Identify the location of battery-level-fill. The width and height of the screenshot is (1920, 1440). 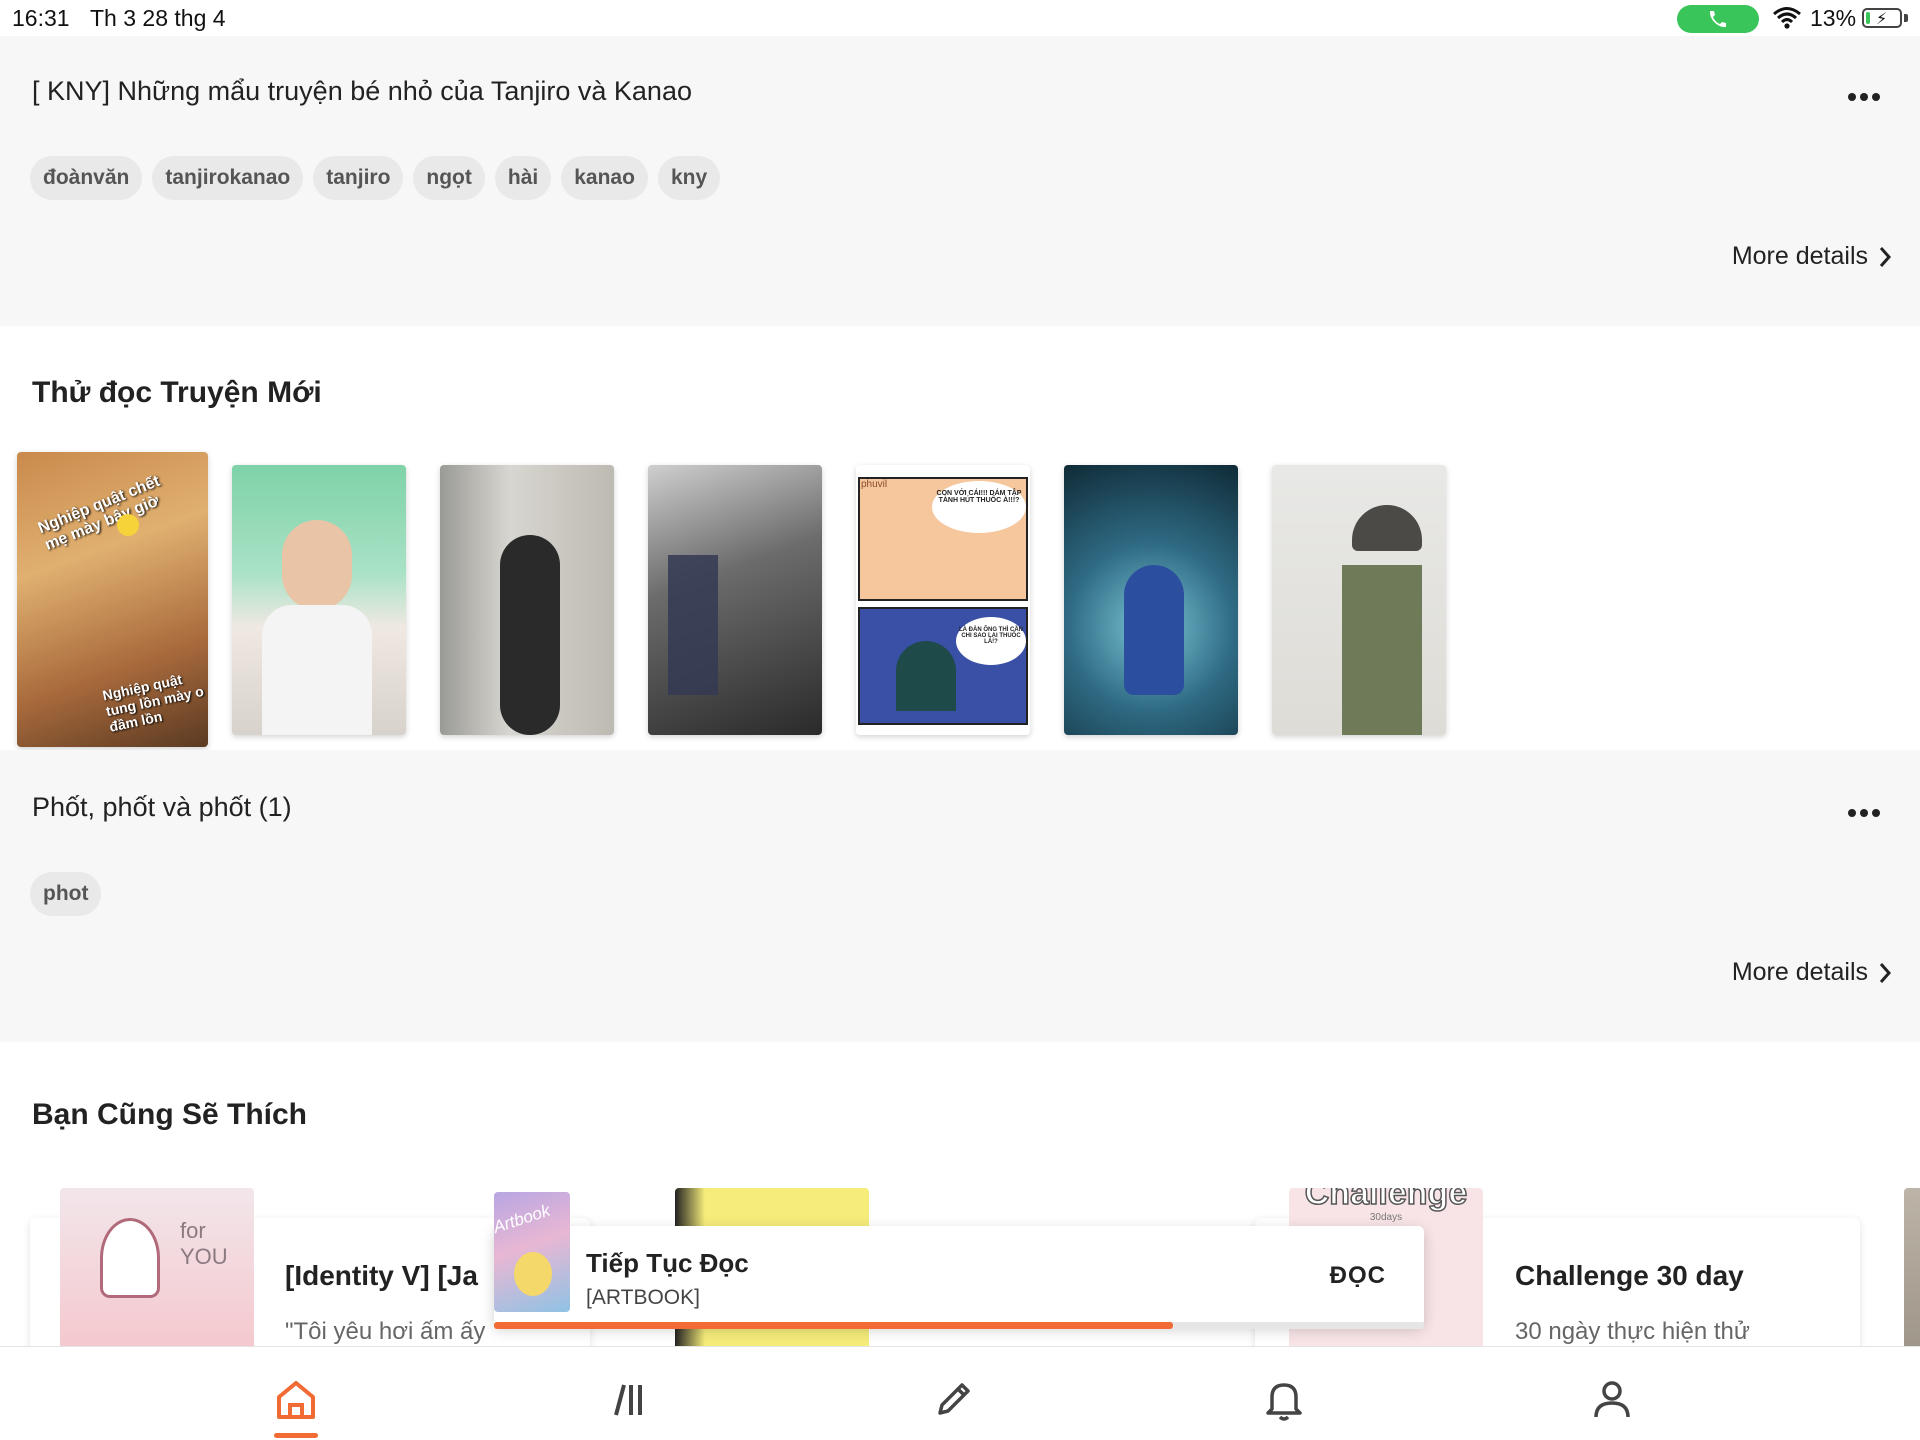
(1868, 18).